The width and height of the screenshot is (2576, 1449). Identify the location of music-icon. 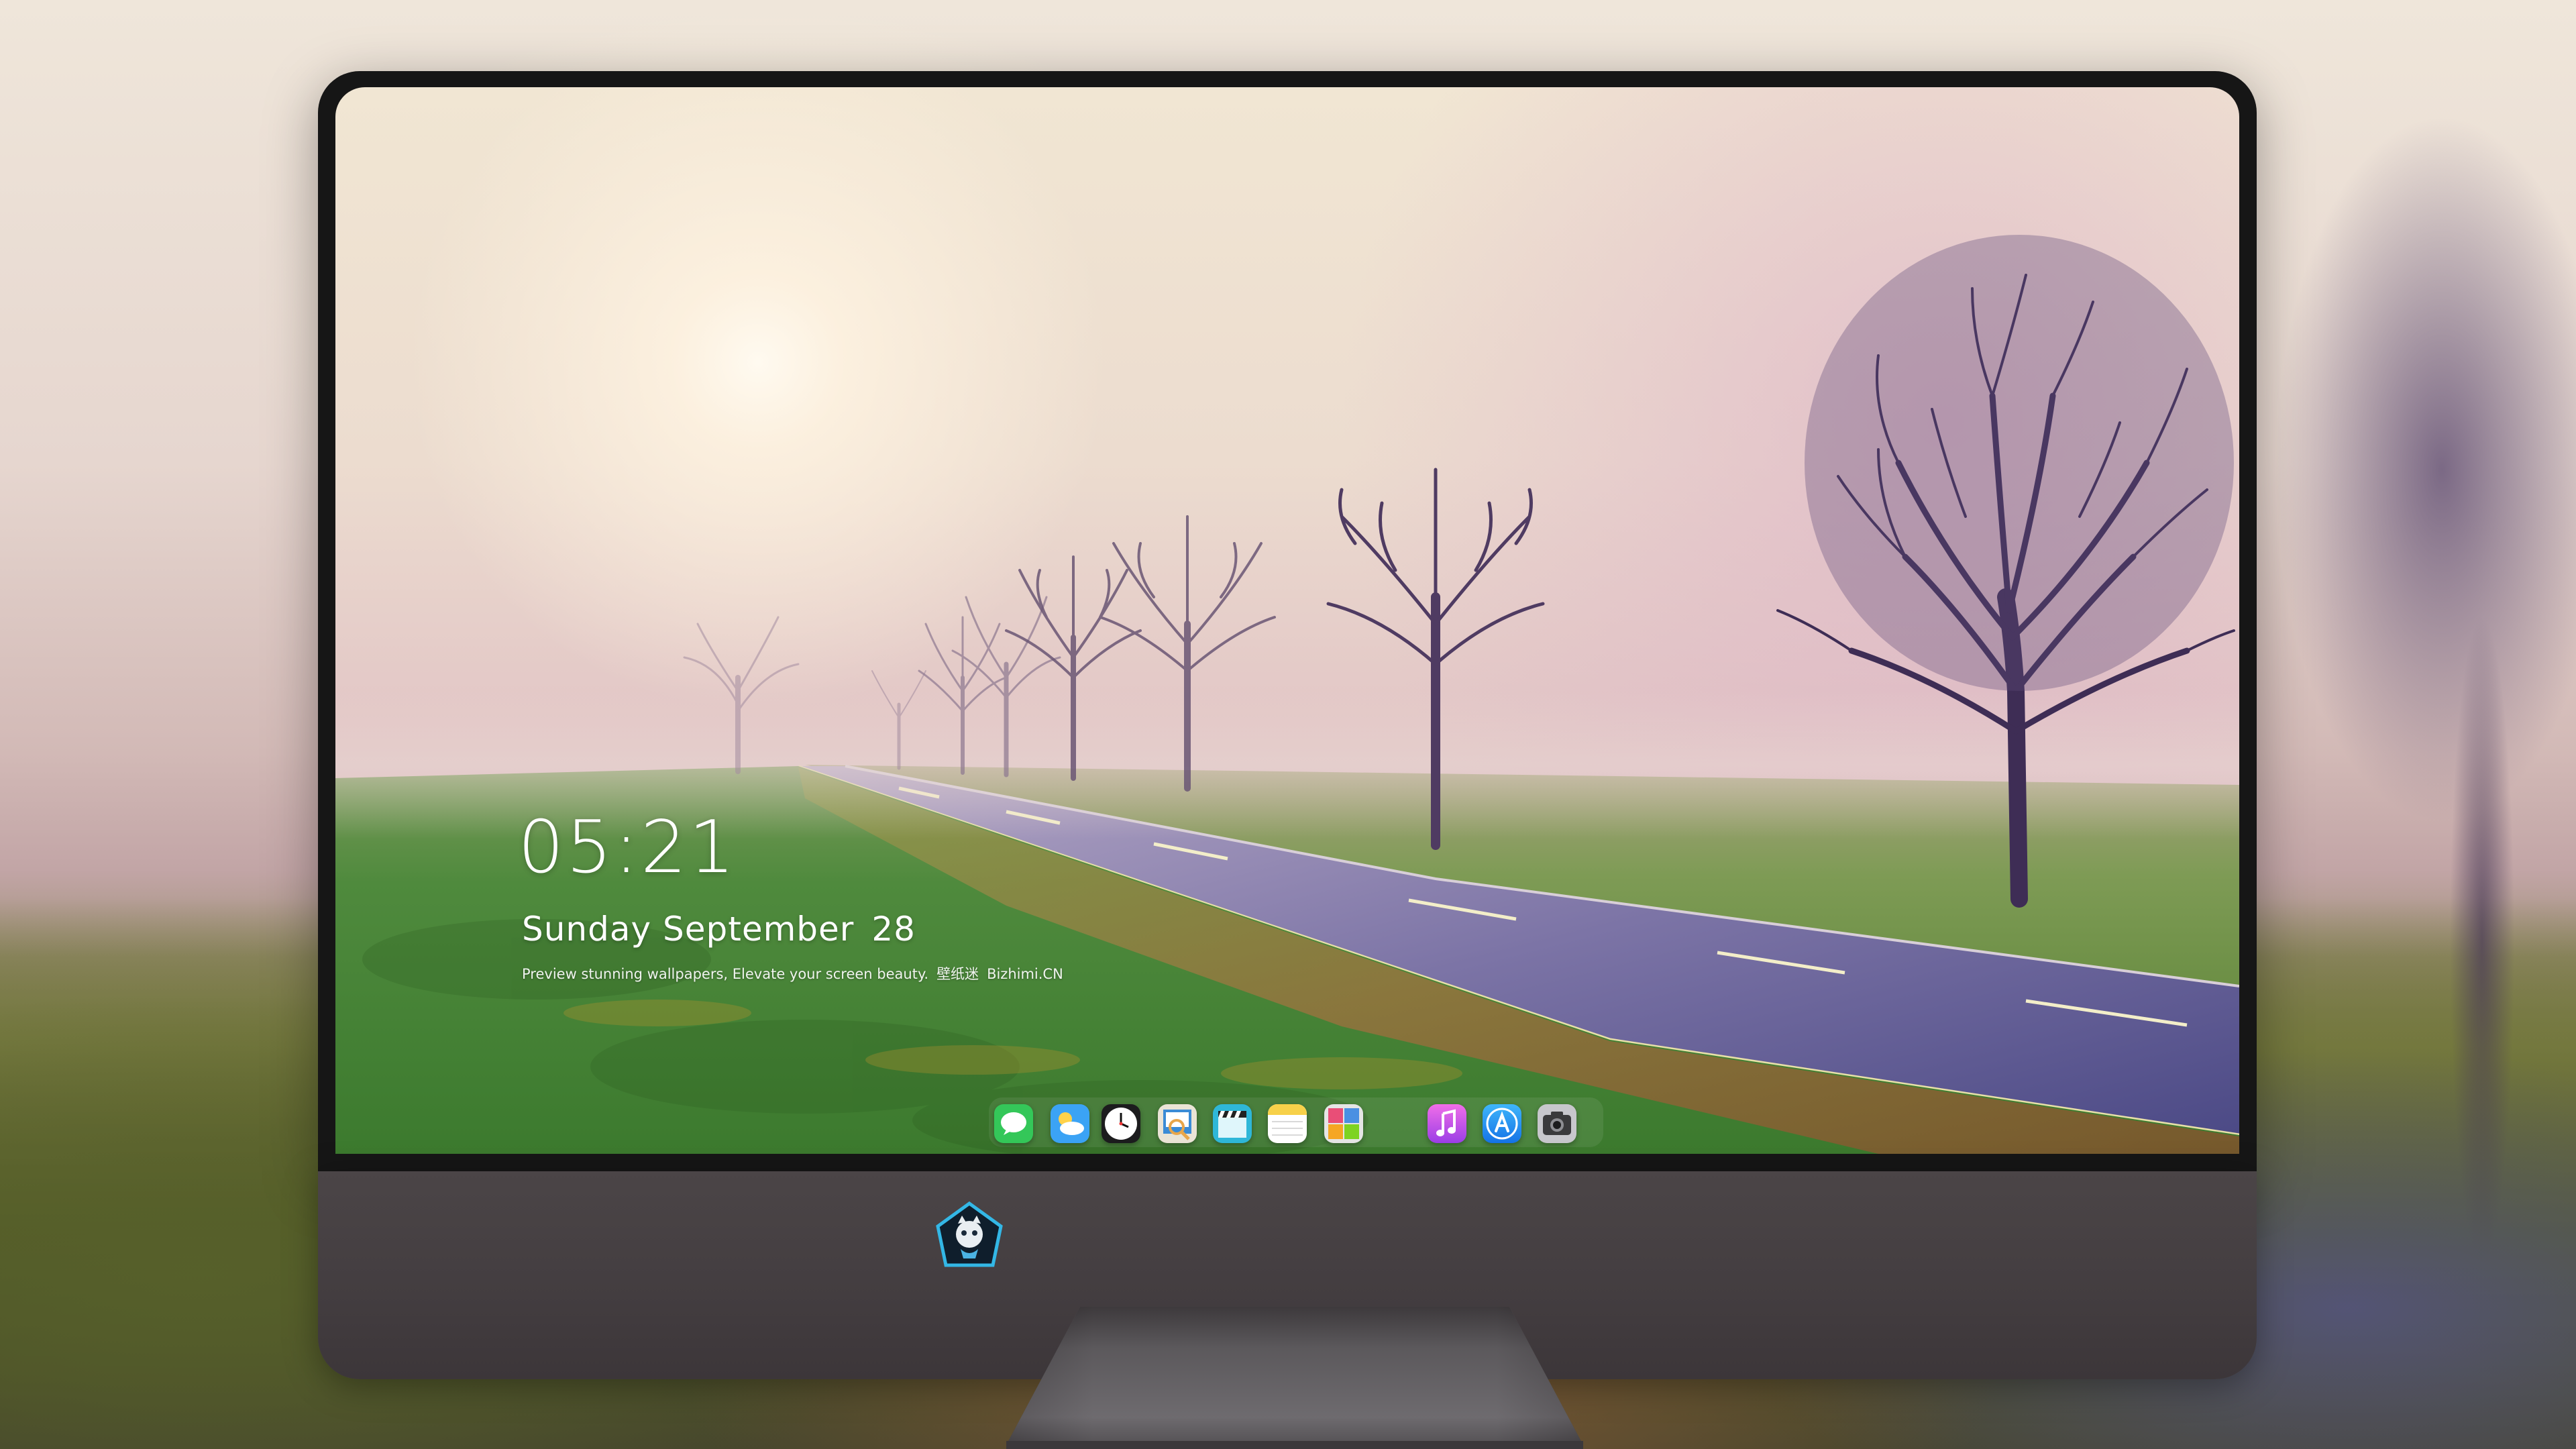
(1447, 1123).